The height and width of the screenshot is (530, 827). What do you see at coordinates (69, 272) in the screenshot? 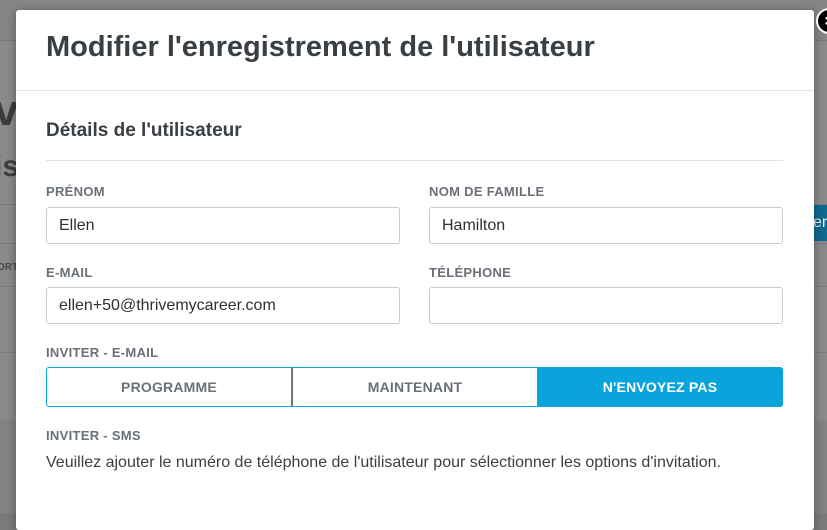
I see `email-label: E-MAIL` at bounding box center [69, 272].